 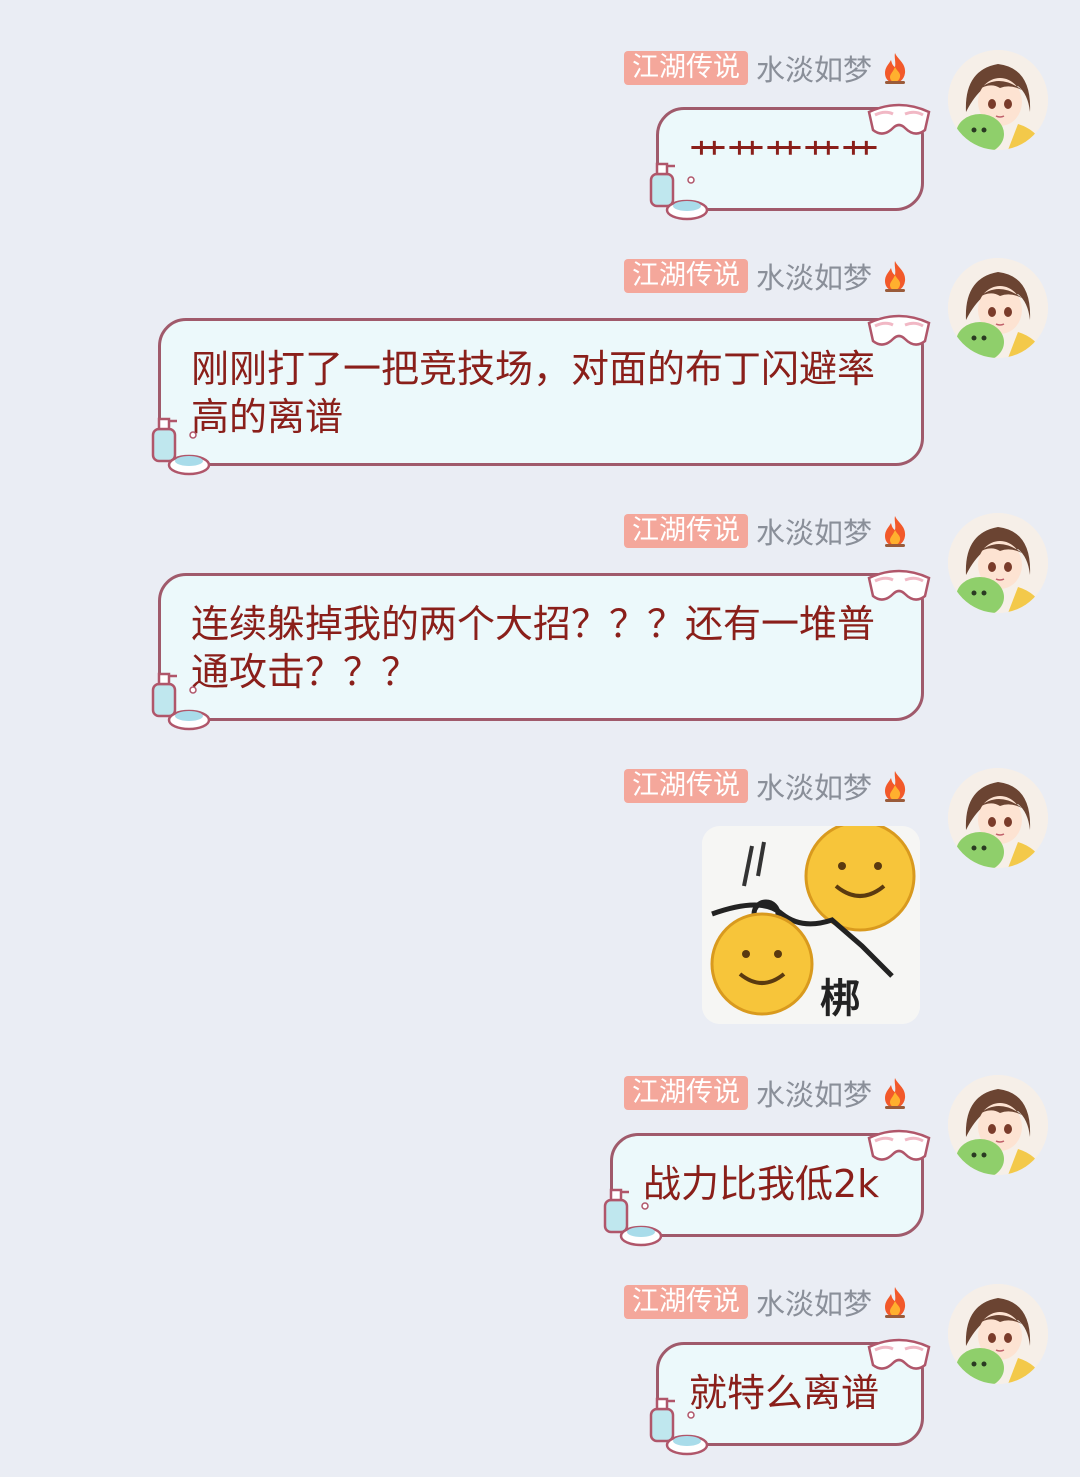 I want to click on message-text: 就特么离谱, so click(x=784, y=1393).